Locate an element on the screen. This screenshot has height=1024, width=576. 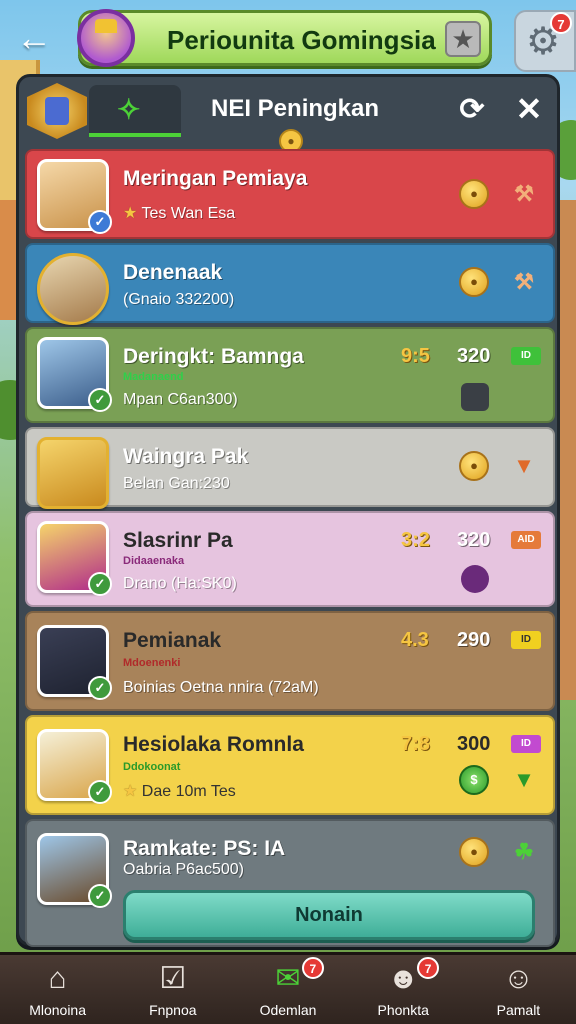
score-value: 290 is located at coordinates (474, 640).